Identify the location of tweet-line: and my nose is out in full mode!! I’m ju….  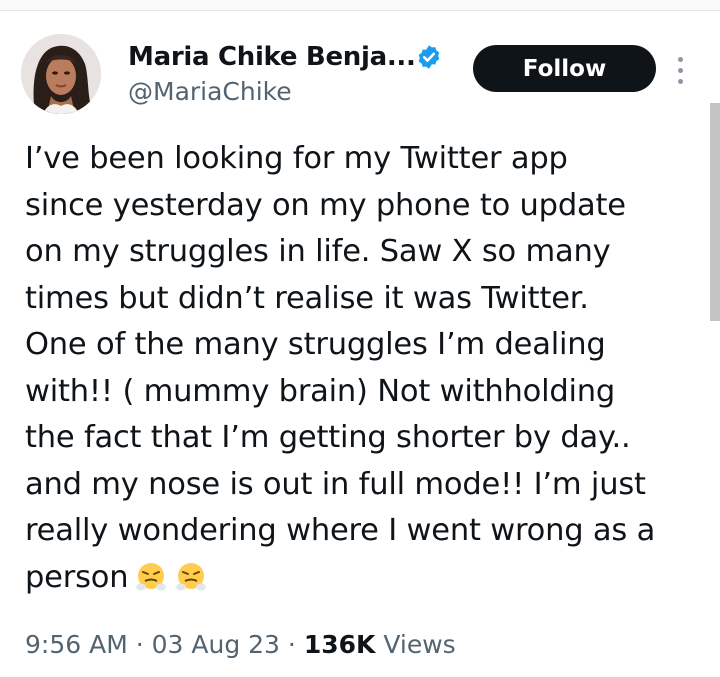
(335, 484).